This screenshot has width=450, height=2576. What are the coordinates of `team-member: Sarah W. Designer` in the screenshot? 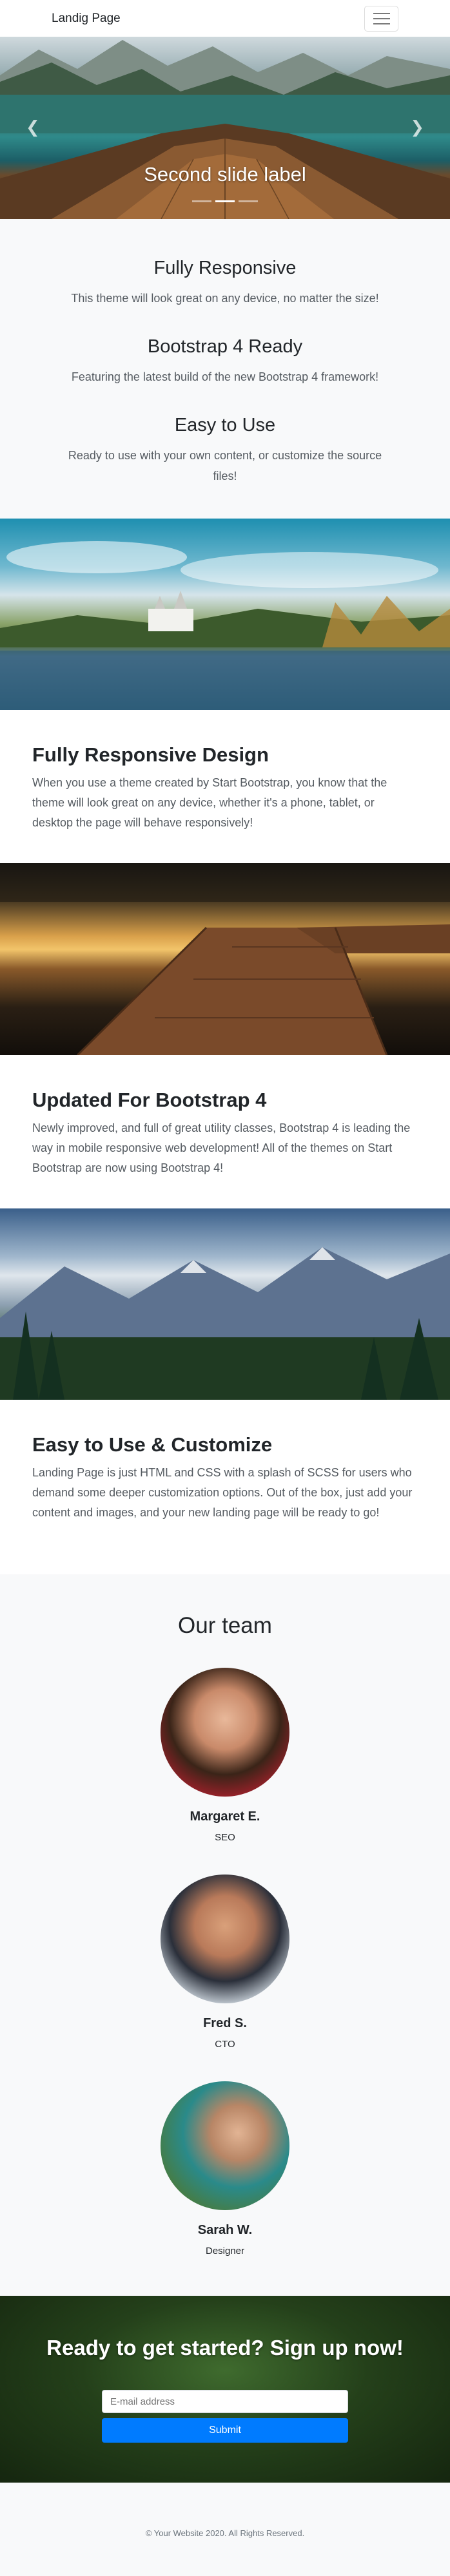 It's located at (225, 2168).